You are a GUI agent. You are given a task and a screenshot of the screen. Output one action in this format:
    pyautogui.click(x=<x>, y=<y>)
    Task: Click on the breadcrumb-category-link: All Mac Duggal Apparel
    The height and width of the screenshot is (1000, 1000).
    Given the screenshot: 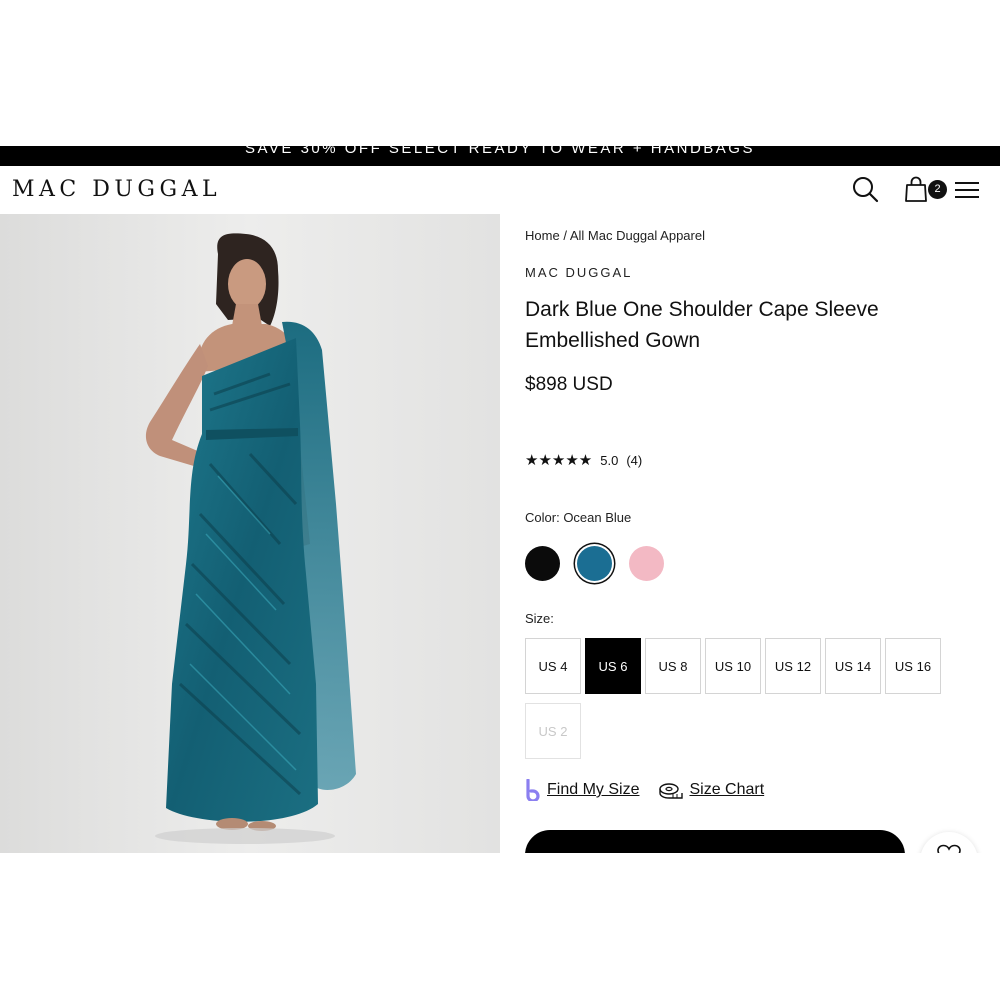 What is the action you would take?
    pyautogui.click(x=637, y=235)
    